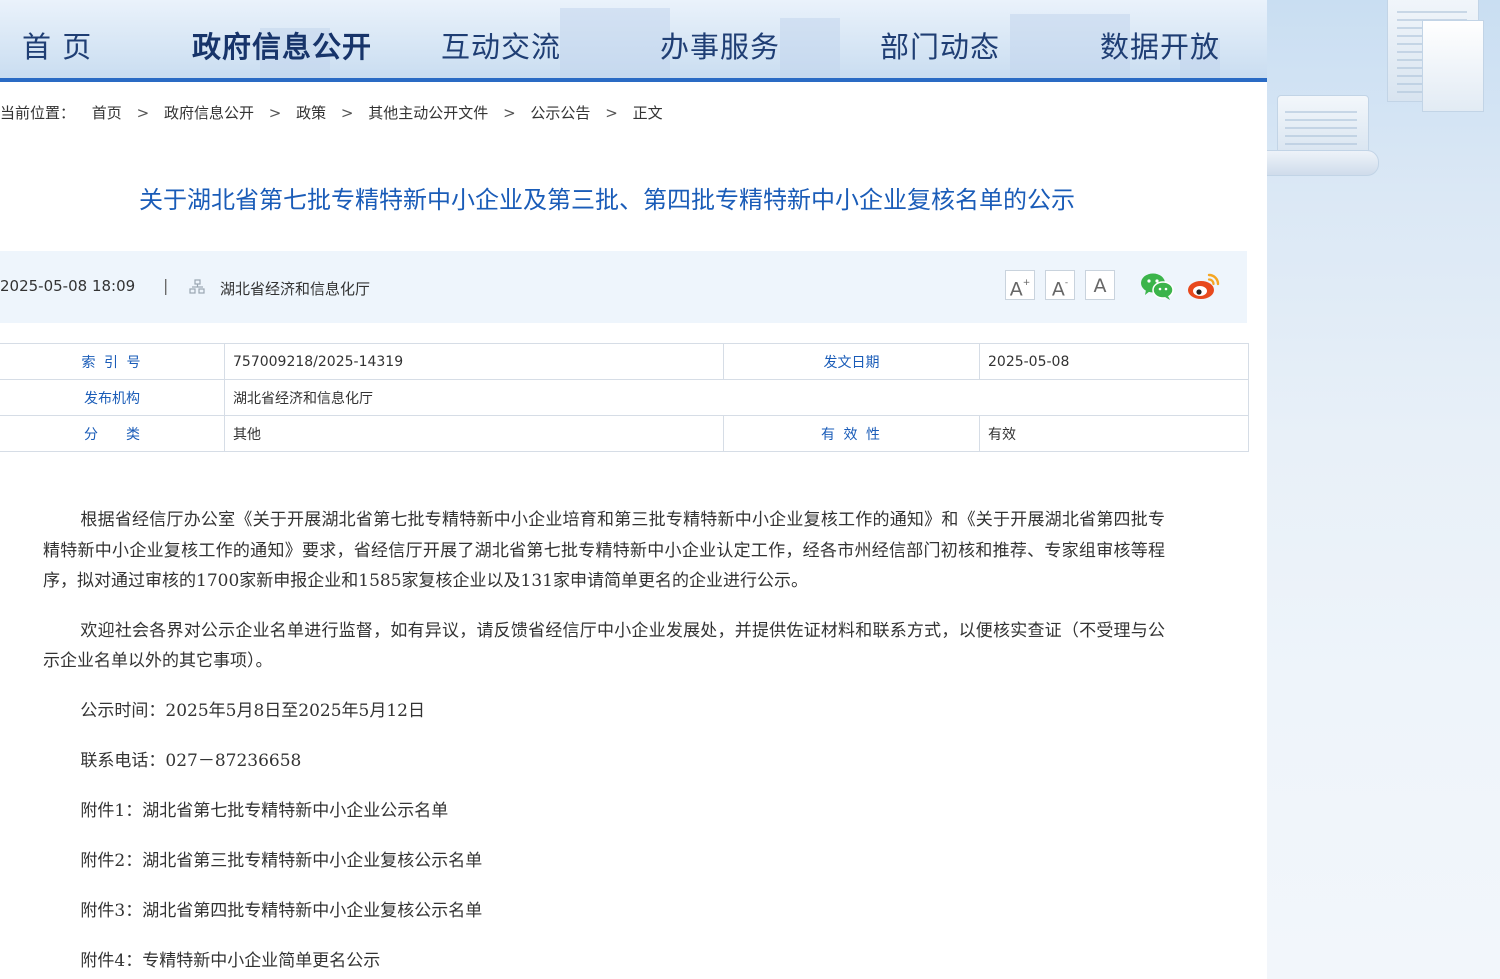  I want to click on font-increase-button: A+, so click(1020, 285).